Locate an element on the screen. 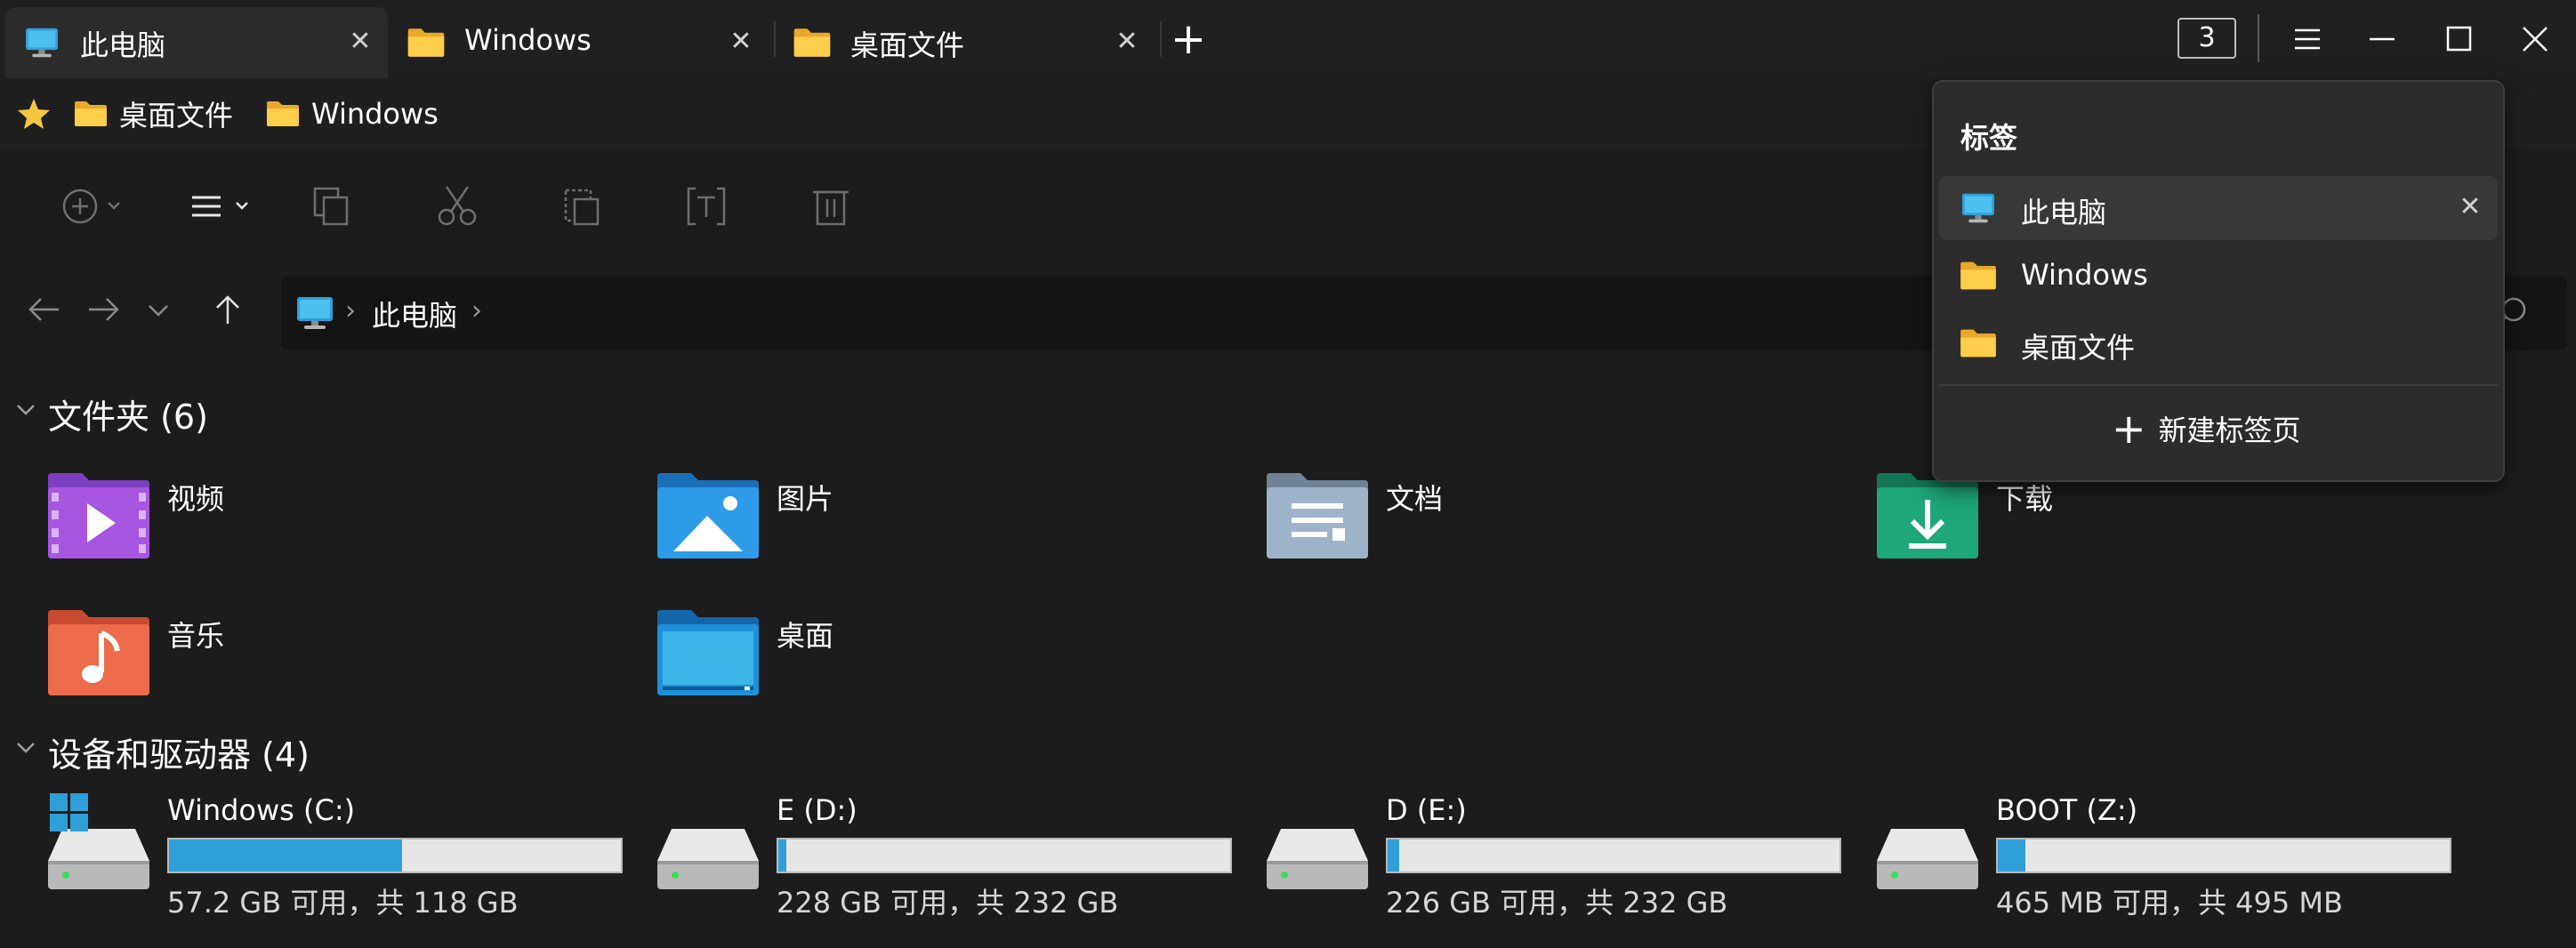 The image size is (2576, 948). cut-button is located at coordinates (457, 206).